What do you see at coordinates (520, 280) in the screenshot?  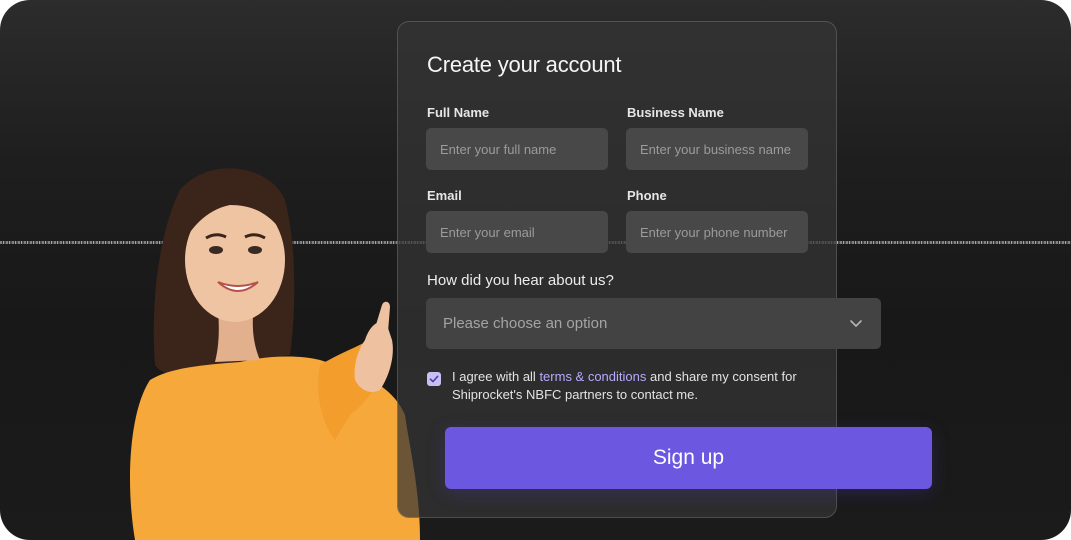 I see `referral-source-label: How did you hear about us?` at bounding box center [520, 280].